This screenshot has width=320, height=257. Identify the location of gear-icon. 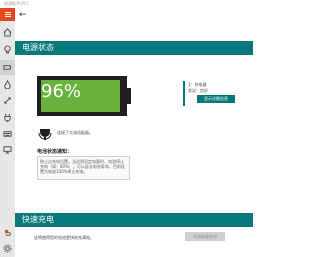
(7, 248).